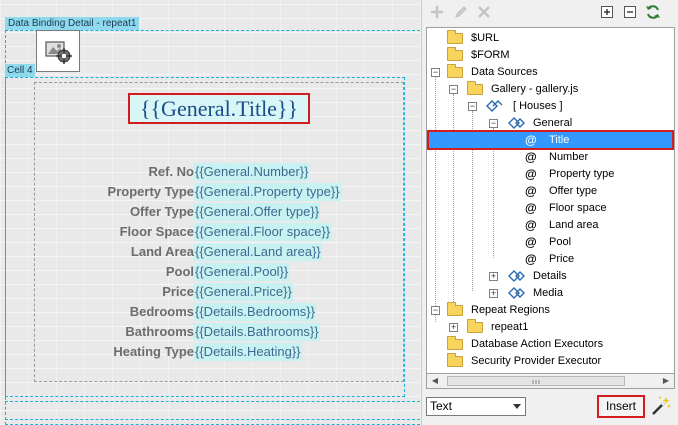 Image resolution: width=678 pixels, height=425 pixels. What do you see at coordinates (435, 381) in the screenshot?
I see `scroll-left-icon: ◀` at bounding box center [435, 381].